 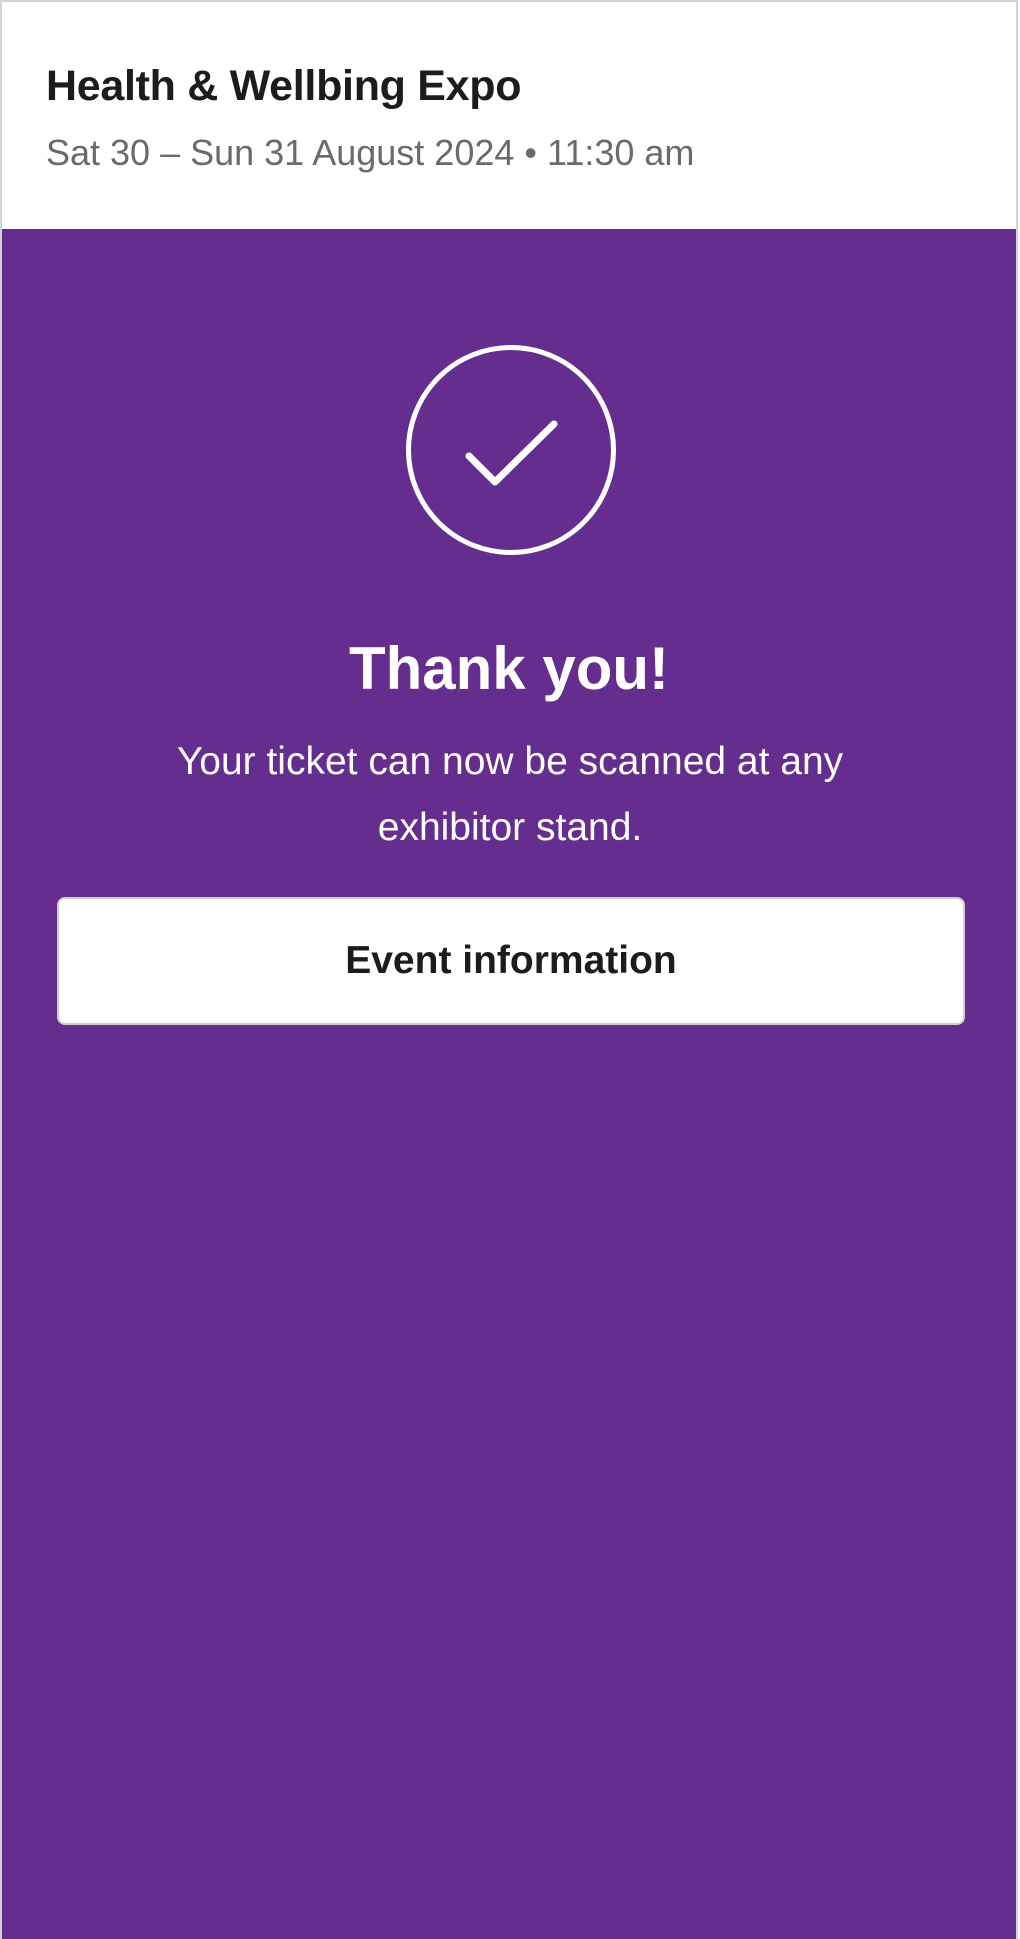 What do you see at coordinates (370, 152) in the screenshot?
I see `event-date-time: Sat 30 – Sun 31 August 2024 • 11:30 am` at bounding box center [370, 152].